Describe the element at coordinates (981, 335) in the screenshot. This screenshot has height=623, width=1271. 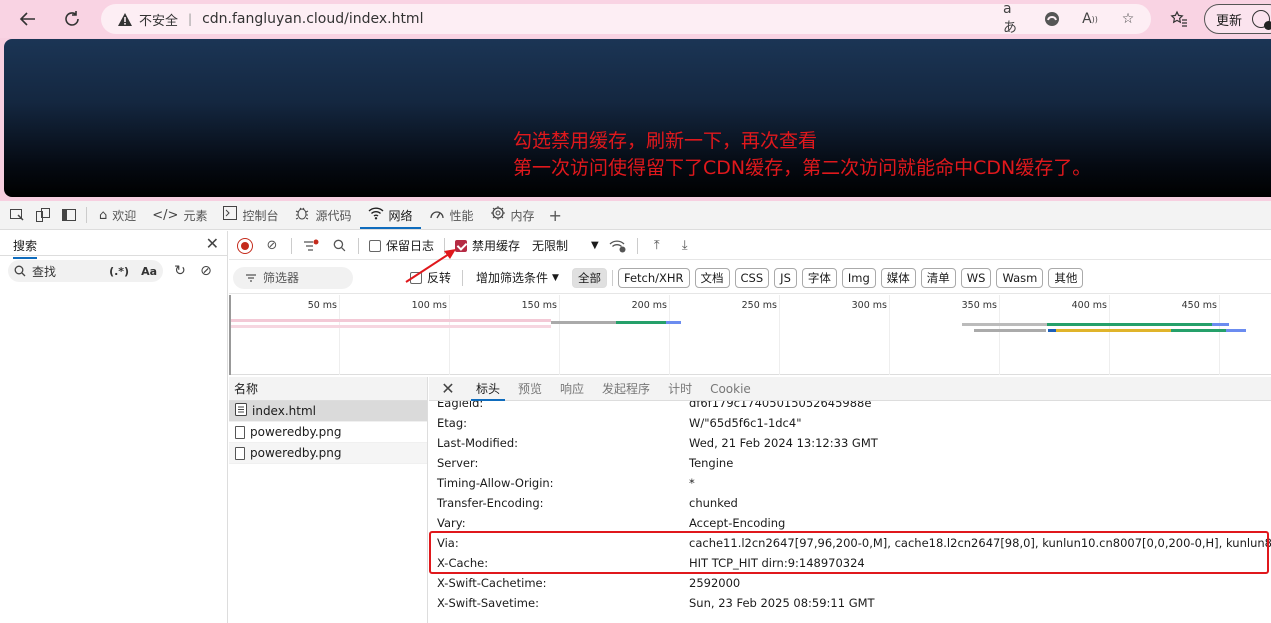
I see `timeline-tick: 350 ms` at that location.